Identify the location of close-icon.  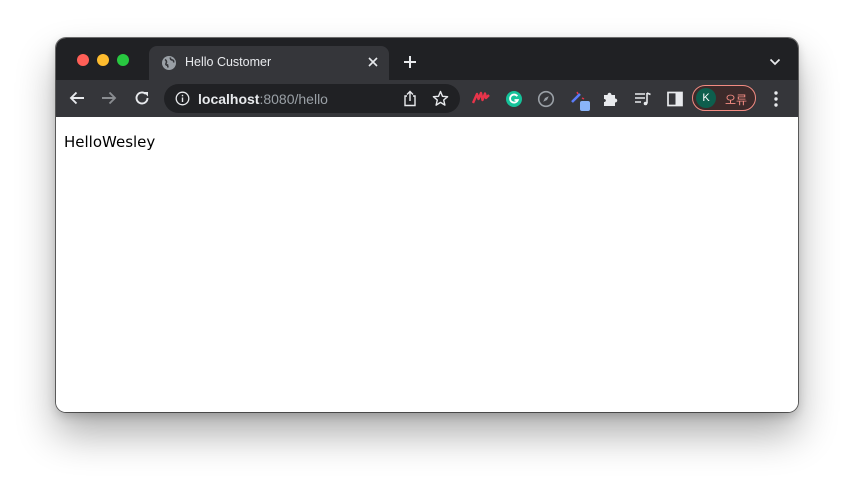
(373, 62).